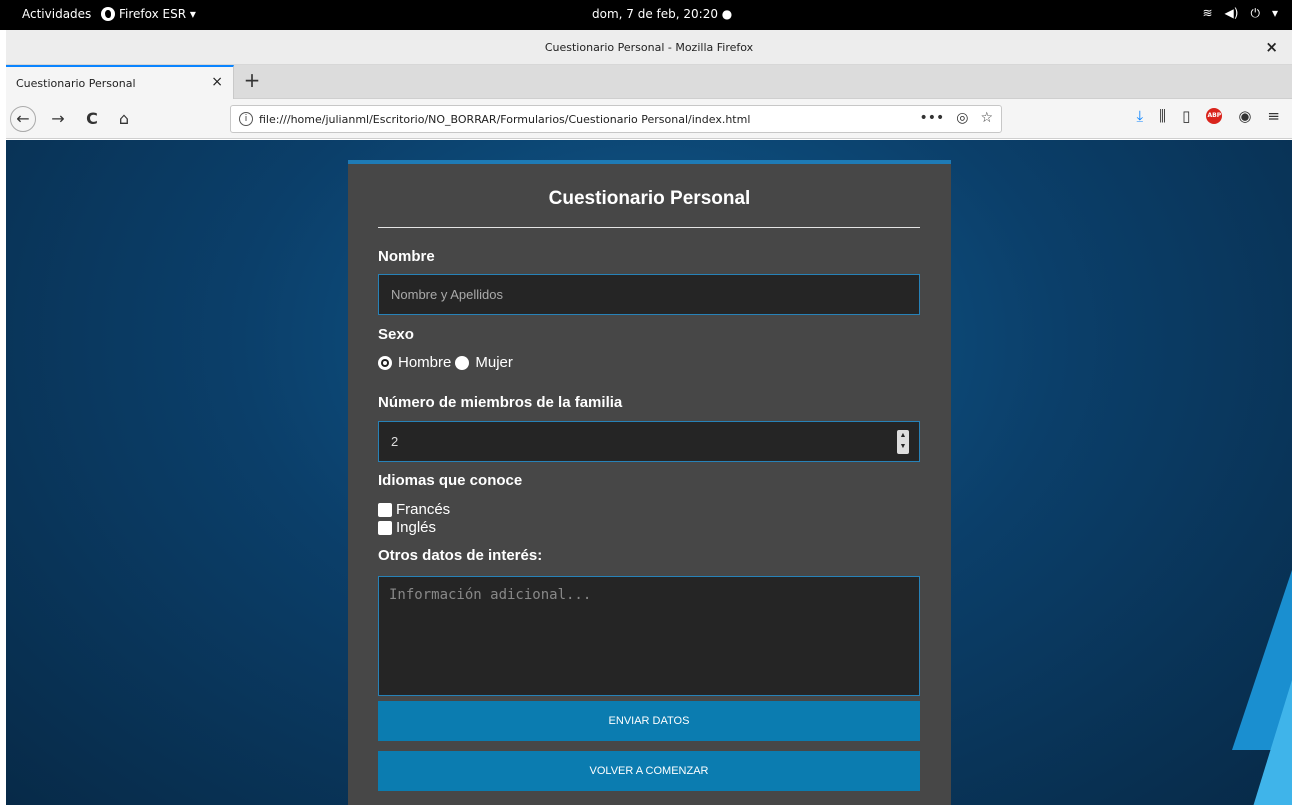  I want to click on family-number-input: 2 ▲ ▼, so click(649, 441).